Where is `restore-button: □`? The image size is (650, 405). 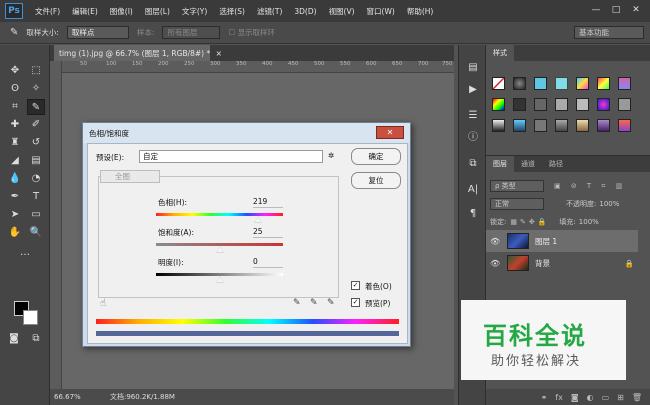
restore-button: □ is located at coordinates (616, 10).